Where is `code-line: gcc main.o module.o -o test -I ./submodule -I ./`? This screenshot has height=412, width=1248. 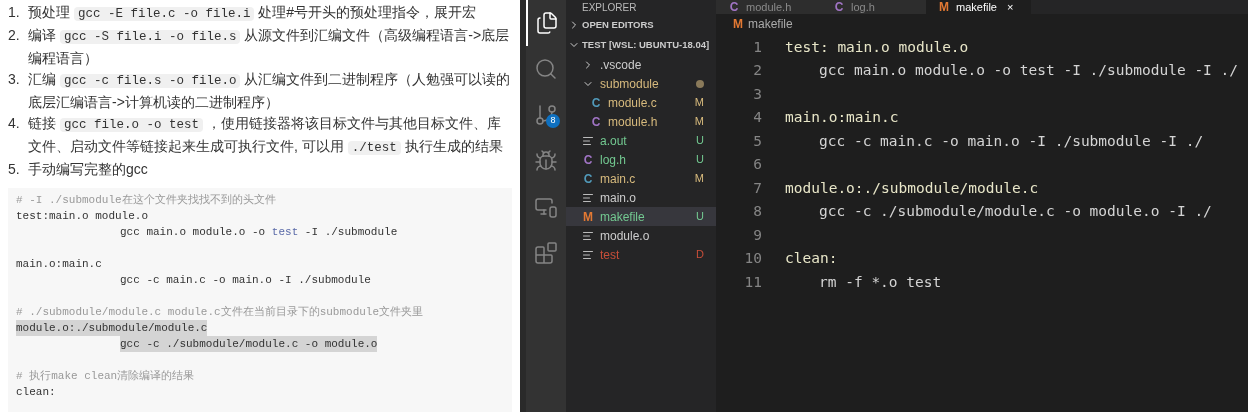 code-line: gcc main.o module.o -o test -I ./submodule -I ./ is located at coordinates (1029, 71).